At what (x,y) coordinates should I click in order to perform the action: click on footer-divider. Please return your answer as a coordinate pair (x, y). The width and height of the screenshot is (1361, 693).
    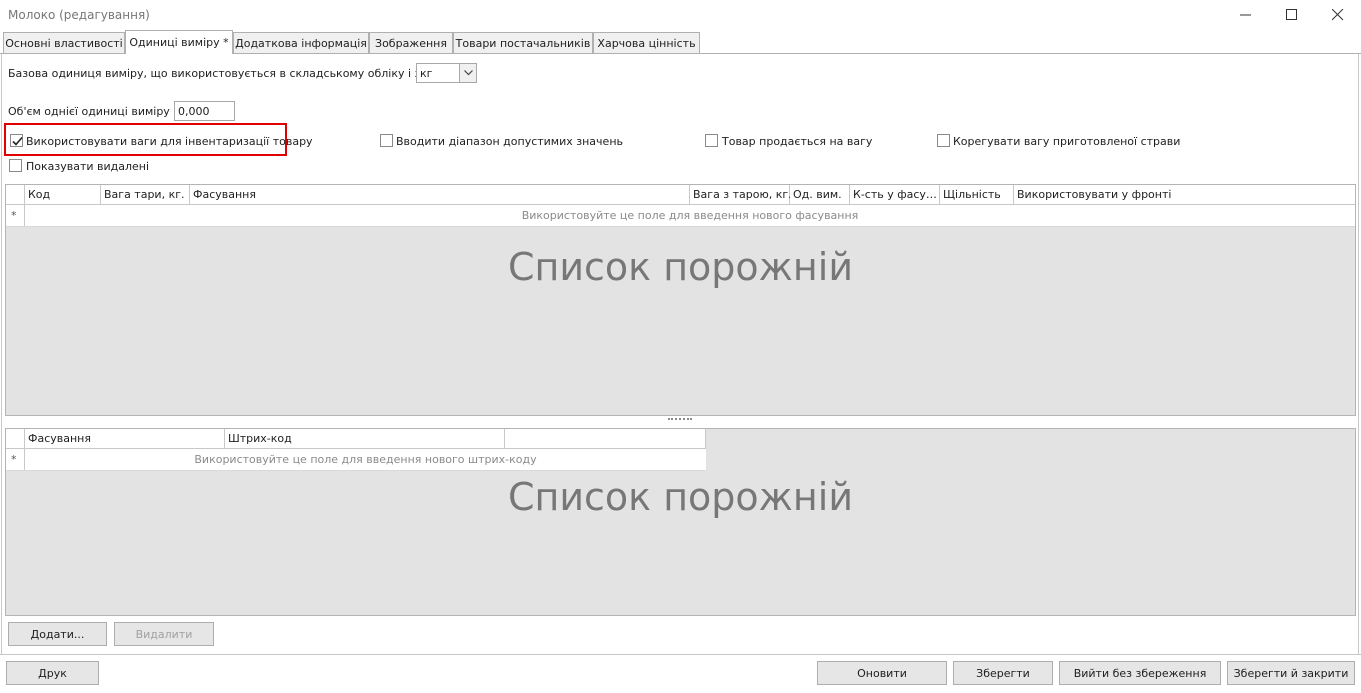
    Looking at the image, I should click on (680, 654).